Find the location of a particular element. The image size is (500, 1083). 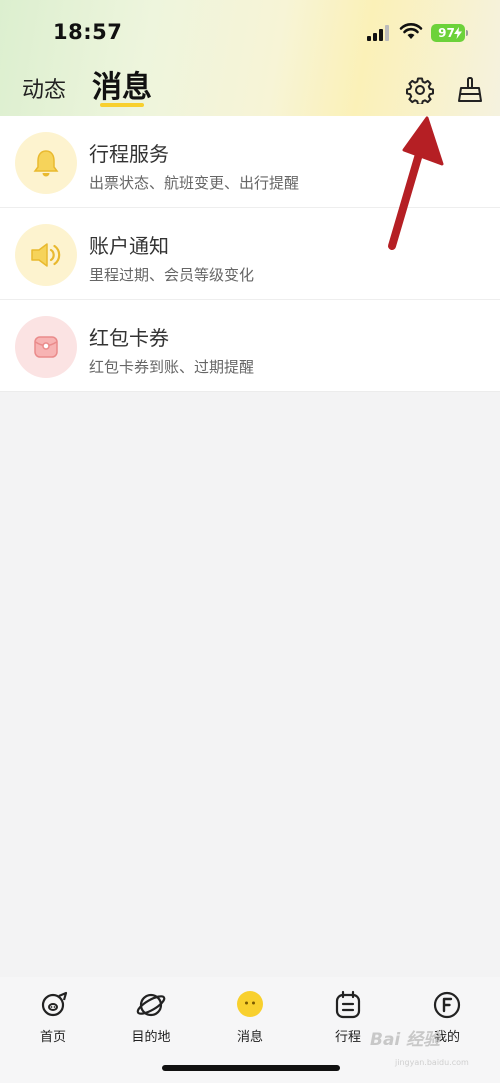

bell-icon is located at coordinates (46, 163).